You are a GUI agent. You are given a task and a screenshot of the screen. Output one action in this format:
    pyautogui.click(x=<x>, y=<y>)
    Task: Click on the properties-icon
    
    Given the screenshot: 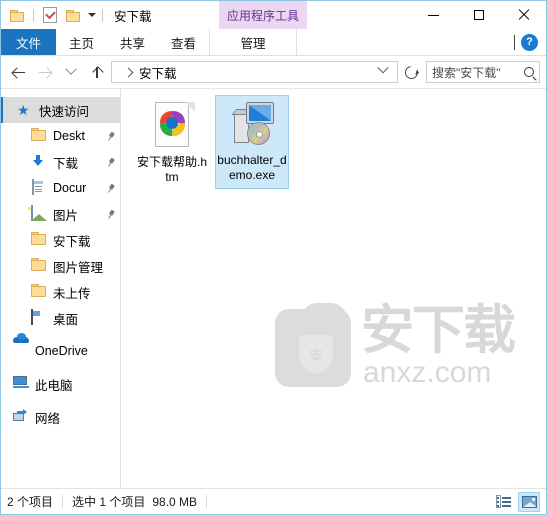 What is the action you would take?
    pyautogui.click(x=50, y=15)
    